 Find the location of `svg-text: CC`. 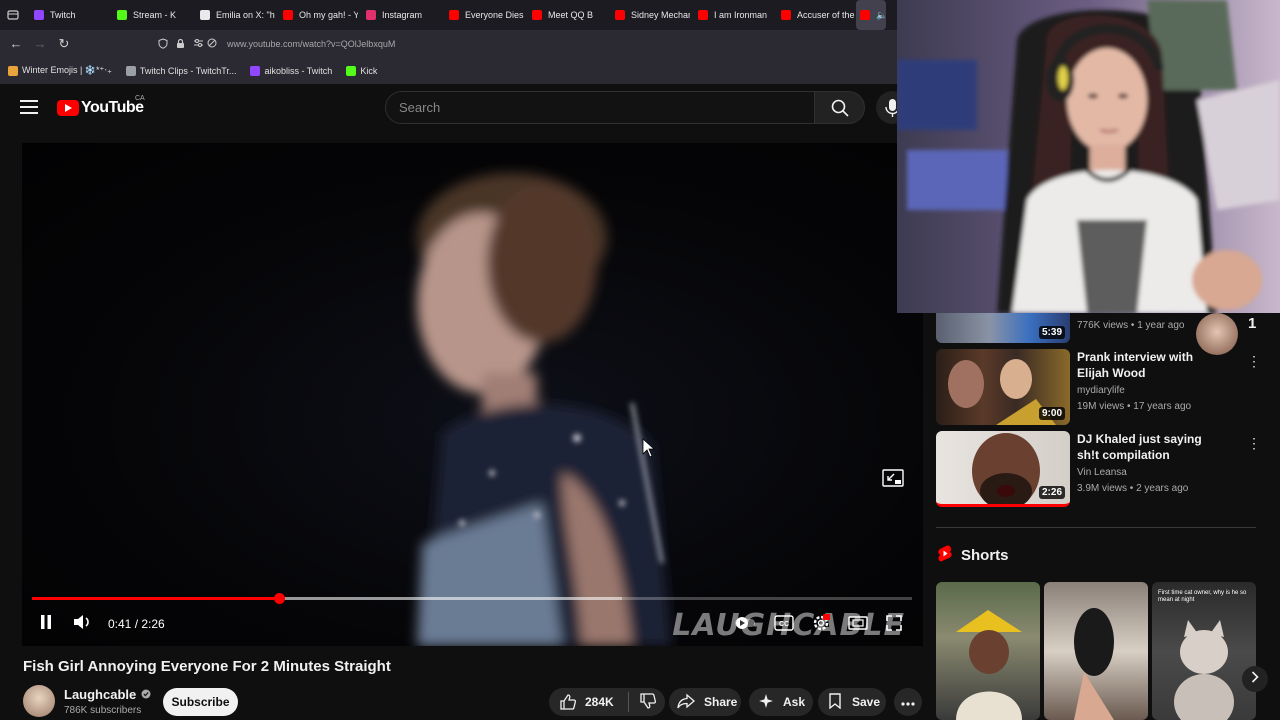

svg-text: CC is located at coordinates (784, 624).